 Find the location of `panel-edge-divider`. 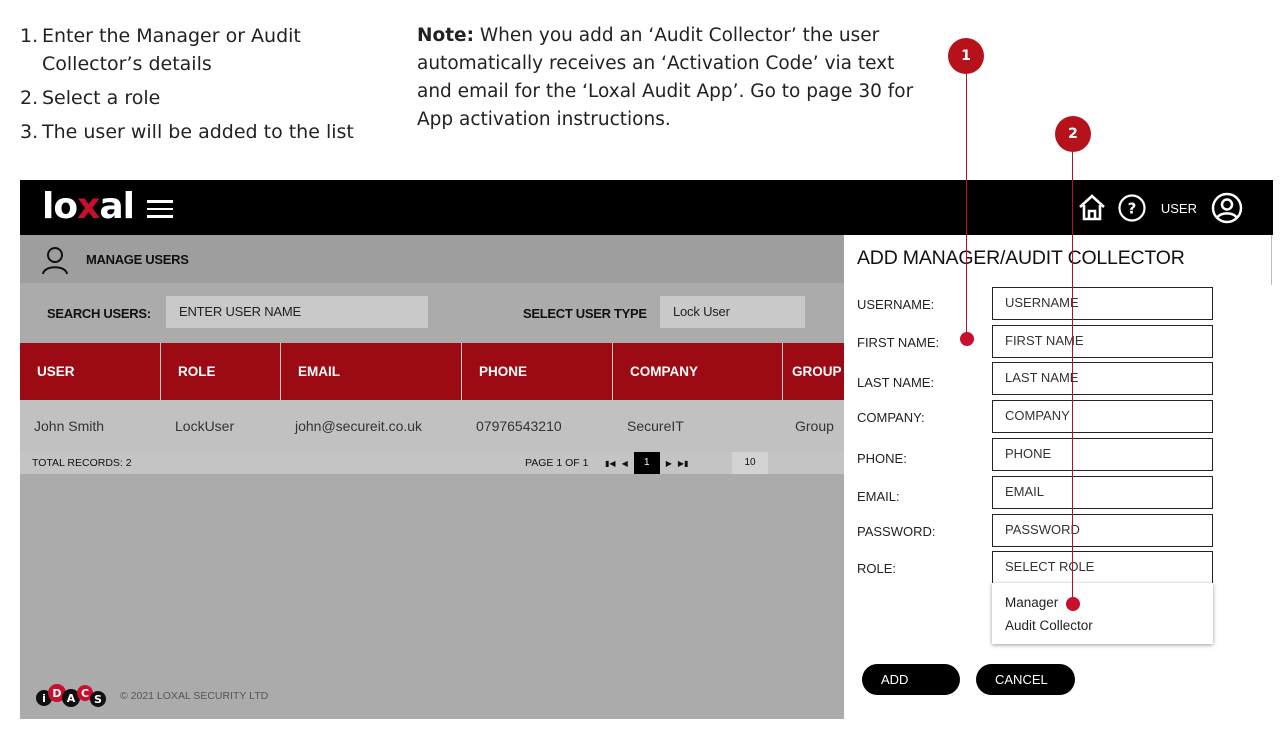

panel-edge-divider is located at coordinates (1271, 260).